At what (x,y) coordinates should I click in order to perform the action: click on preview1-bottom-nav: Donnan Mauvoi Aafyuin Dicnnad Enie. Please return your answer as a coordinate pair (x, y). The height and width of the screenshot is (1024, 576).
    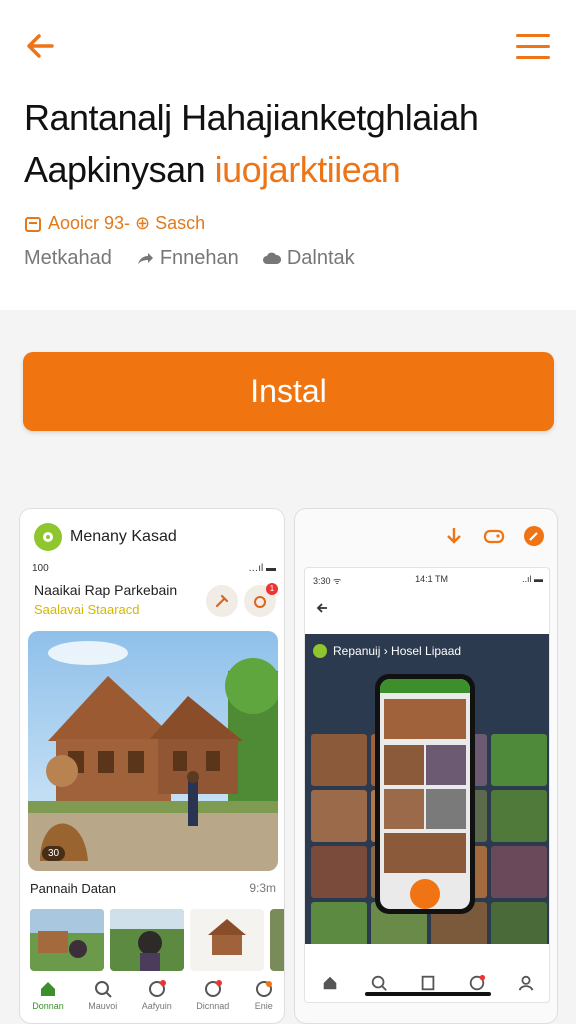
    Looking at the image, I should click on (152, 997).